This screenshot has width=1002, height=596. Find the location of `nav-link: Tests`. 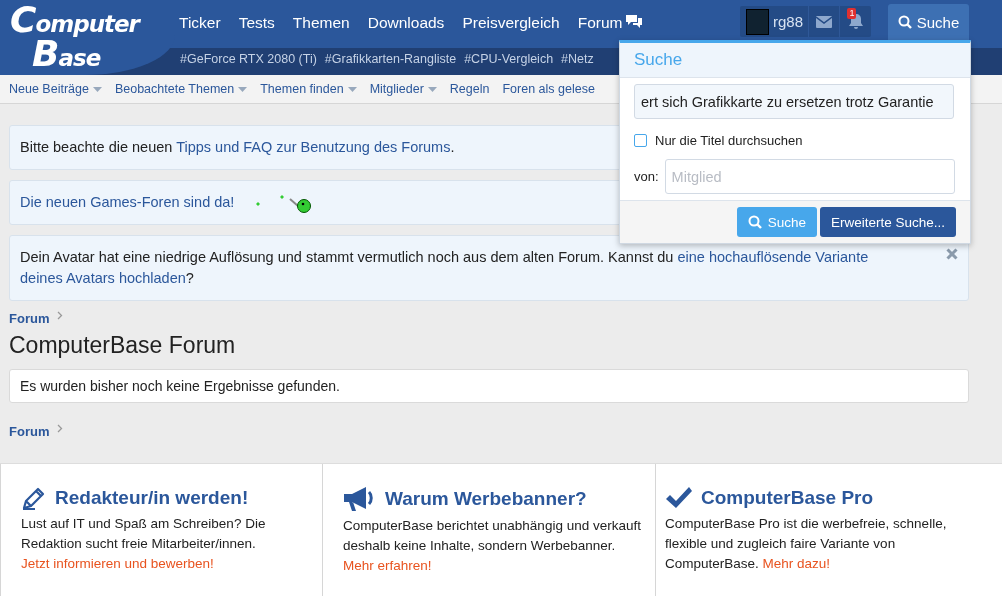

nav-link: Tests is located at coordinates (256, 23).